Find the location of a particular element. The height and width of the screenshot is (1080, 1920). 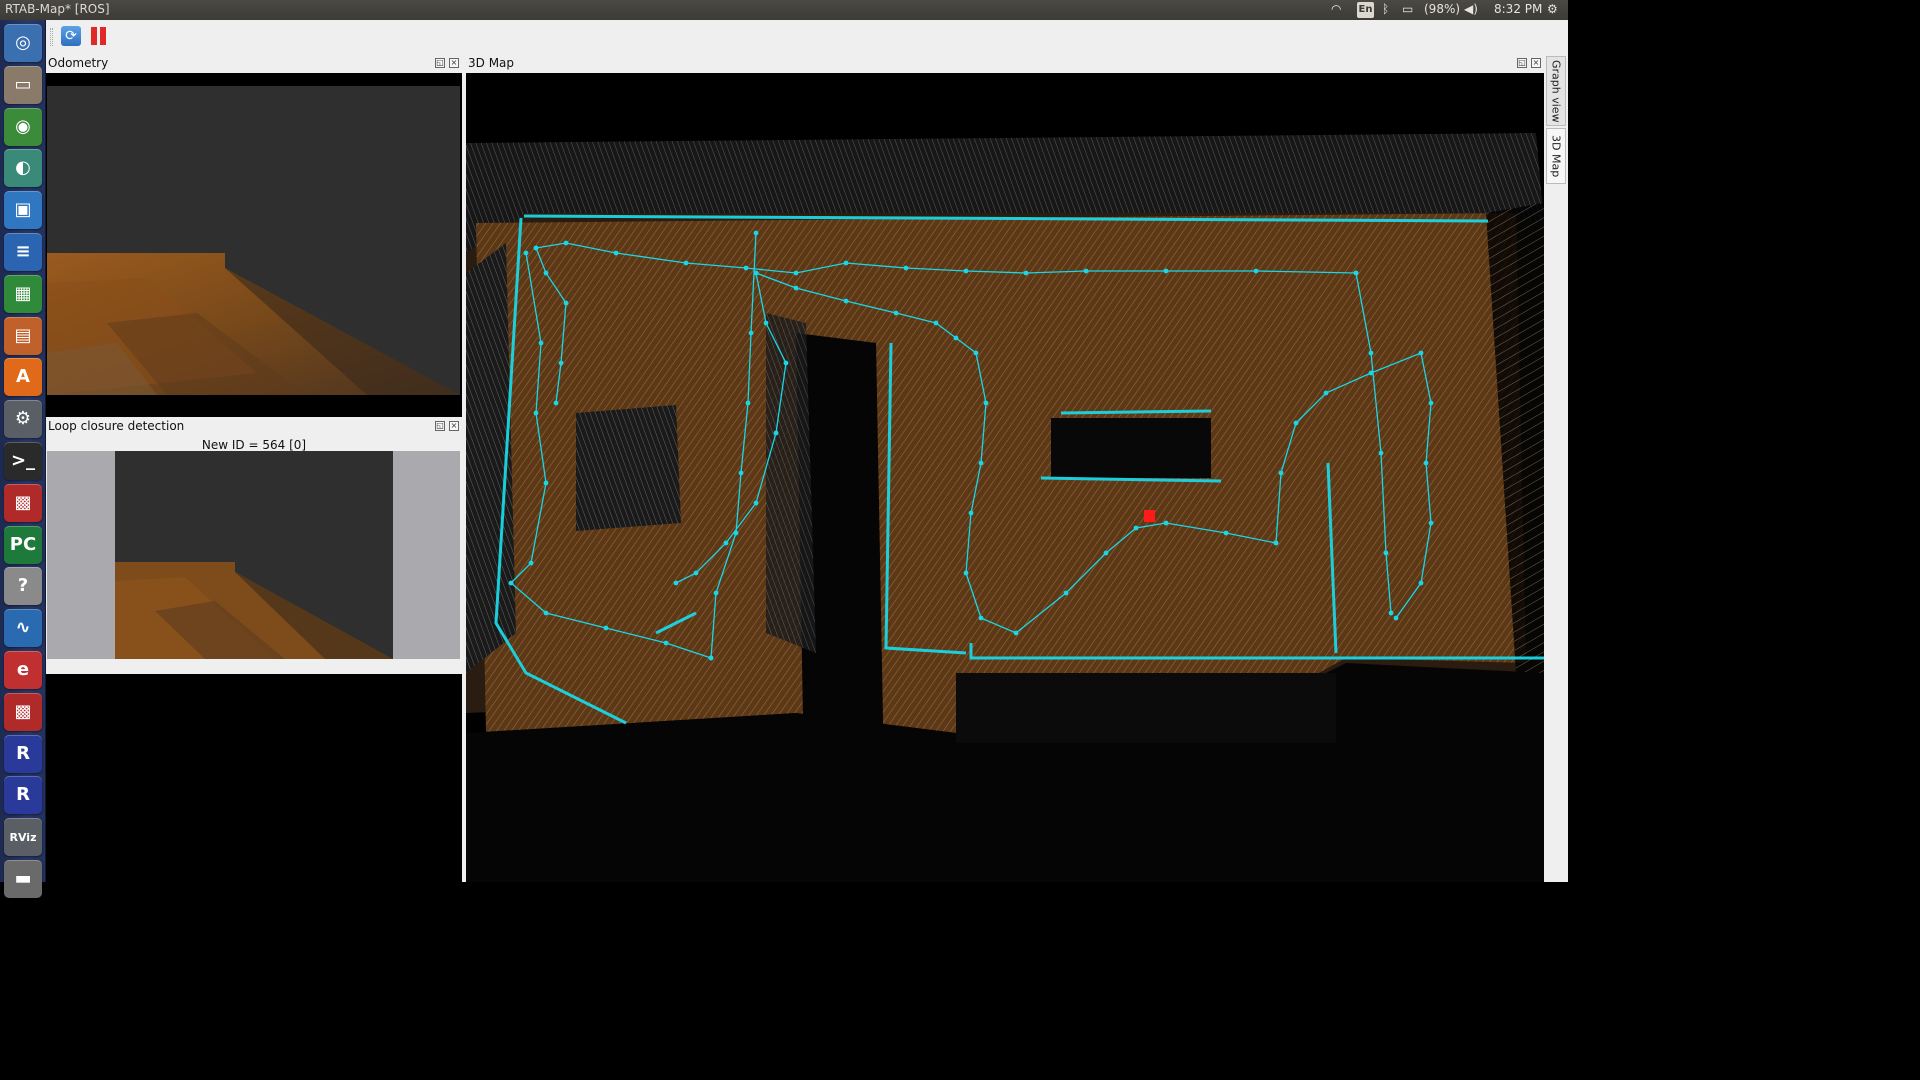

odometry-camera-view is located at coordinates (253, 242).